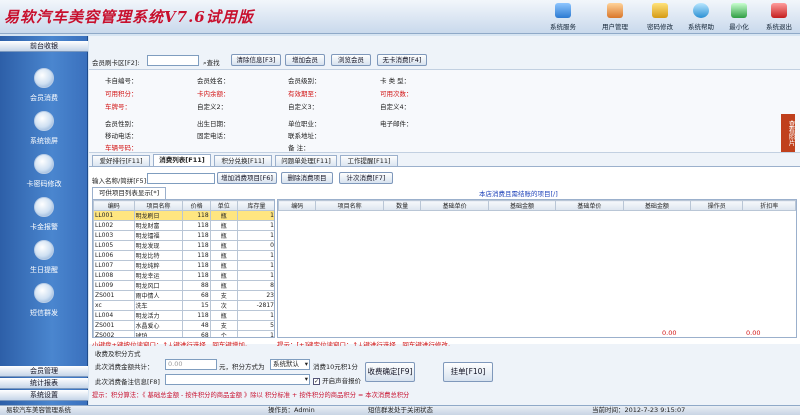  Describe the element at coordinates (183, 285) in the screenshot. I see `table-row: LL009 明龙风口 88 瓶 8` at that location.